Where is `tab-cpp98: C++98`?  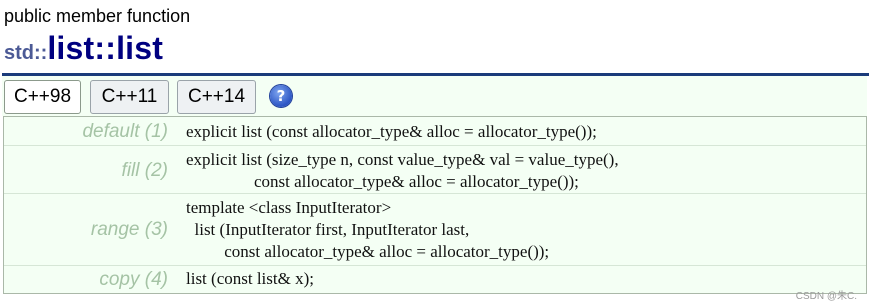
tab-cpp98: C++98 is located at coordinates (42, 97).